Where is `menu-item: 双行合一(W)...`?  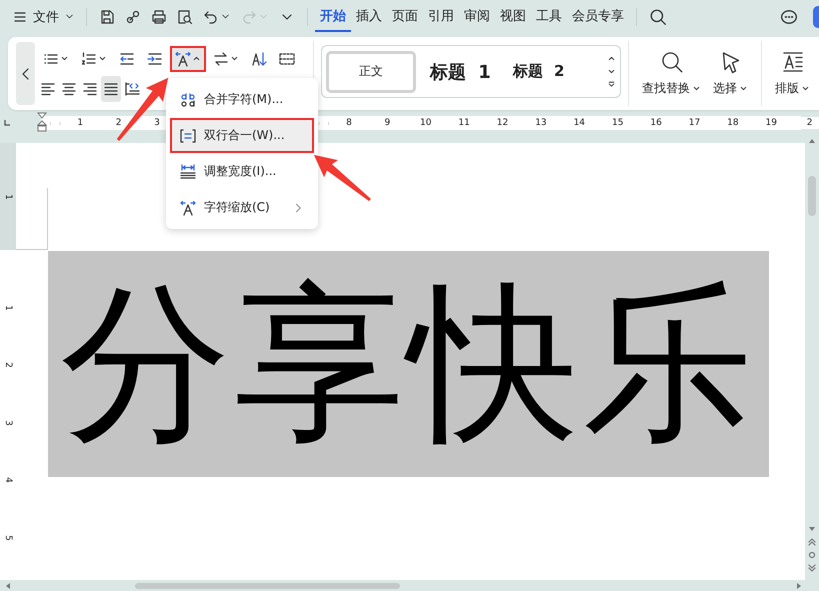 menu-item: 双行合一(W)... is located at coordinates (242, 135).